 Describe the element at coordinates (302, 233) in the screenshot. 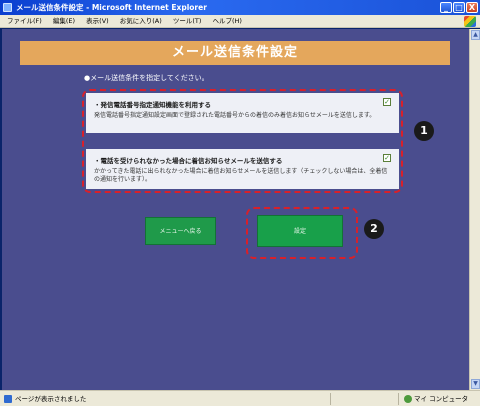

I see `ok-button-callout` at that location.